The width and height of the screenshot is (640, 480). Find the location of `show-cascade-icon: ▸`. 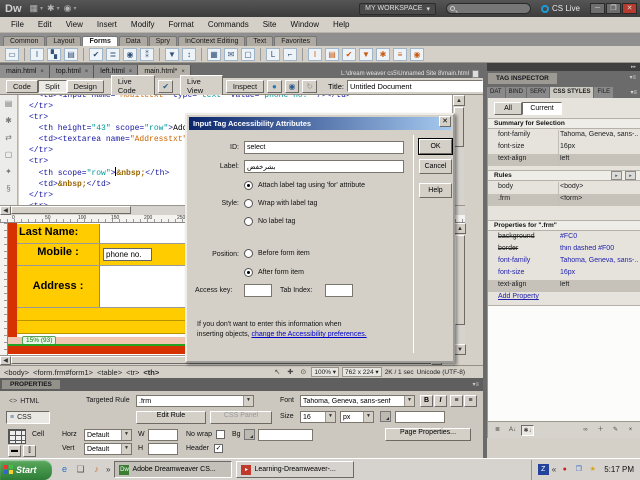

show-cascade-icon: ▸ is located at coordinates (616, 175).